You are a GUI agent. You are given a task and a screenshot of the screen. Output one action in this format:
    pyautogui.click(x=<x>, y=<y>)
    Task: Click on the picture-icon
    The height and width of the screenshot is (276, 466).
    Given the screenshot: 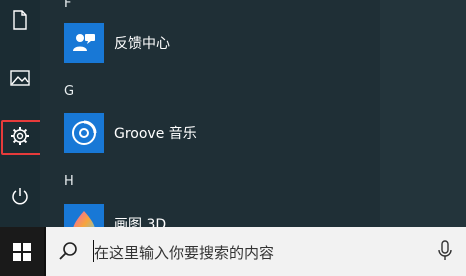 What is the action you would take?
    pyautogui.click(x=20, y=78)
    